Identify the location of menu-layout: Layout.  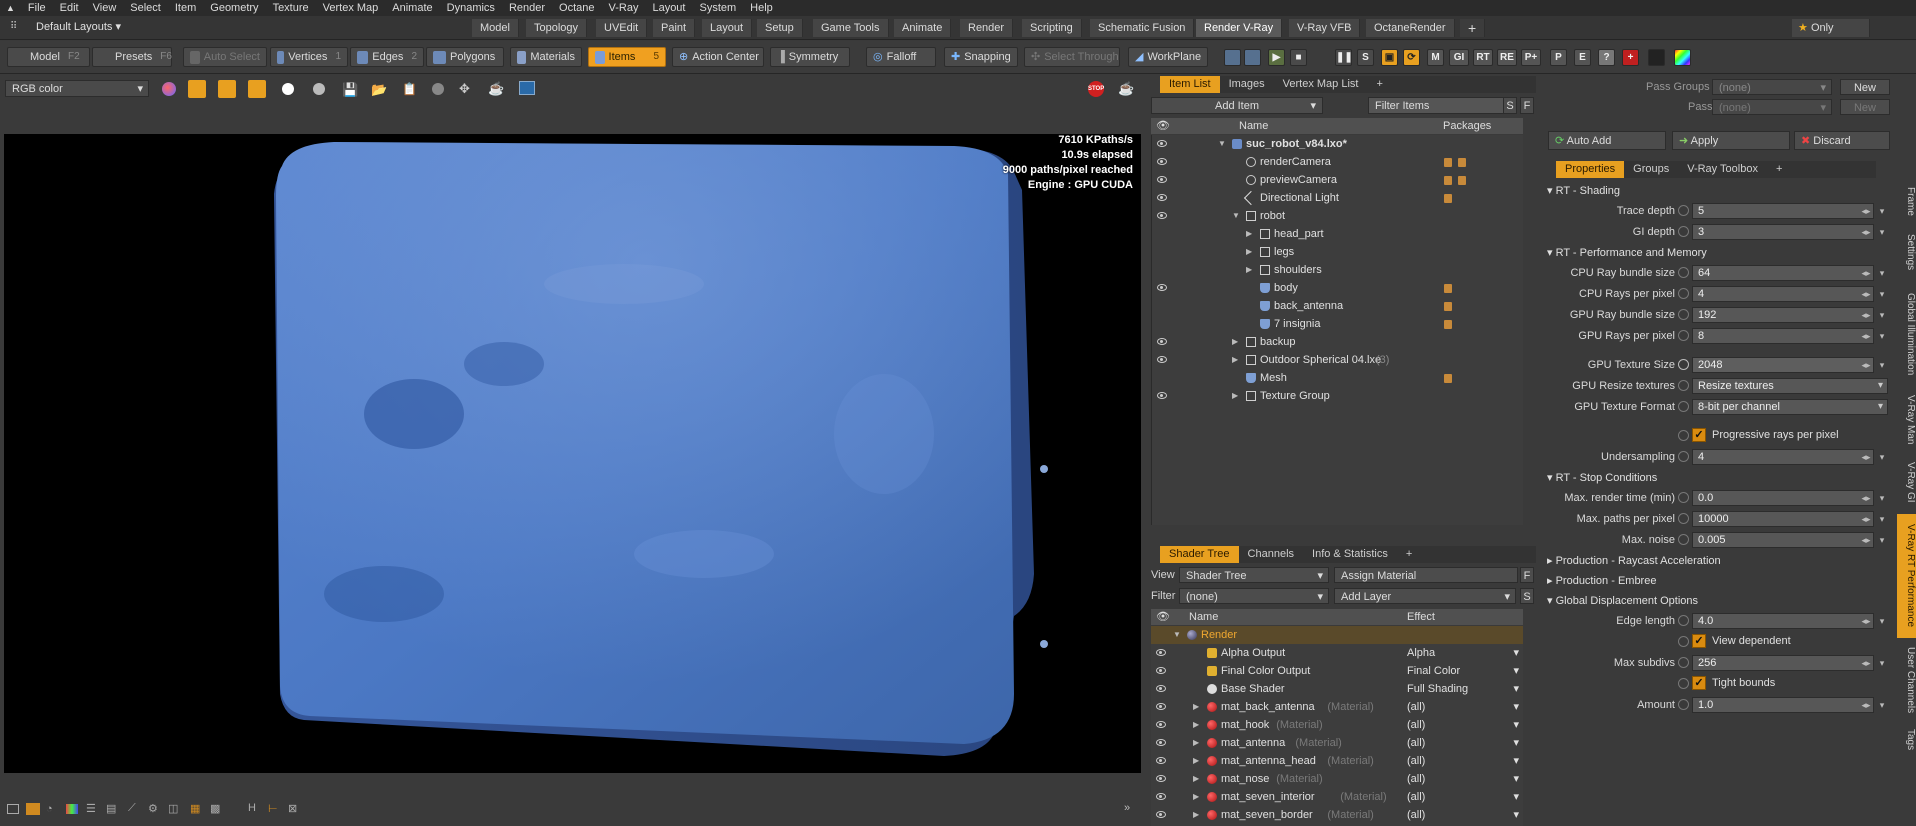
(668, 8).